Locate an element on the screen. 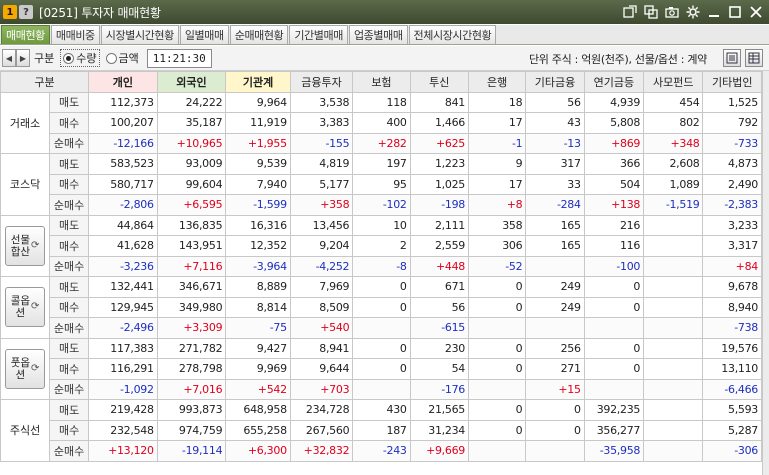 The height and width of the screenshot is (475, 769). cell-1-1-4: 95 is located at coordinates (381, 184).